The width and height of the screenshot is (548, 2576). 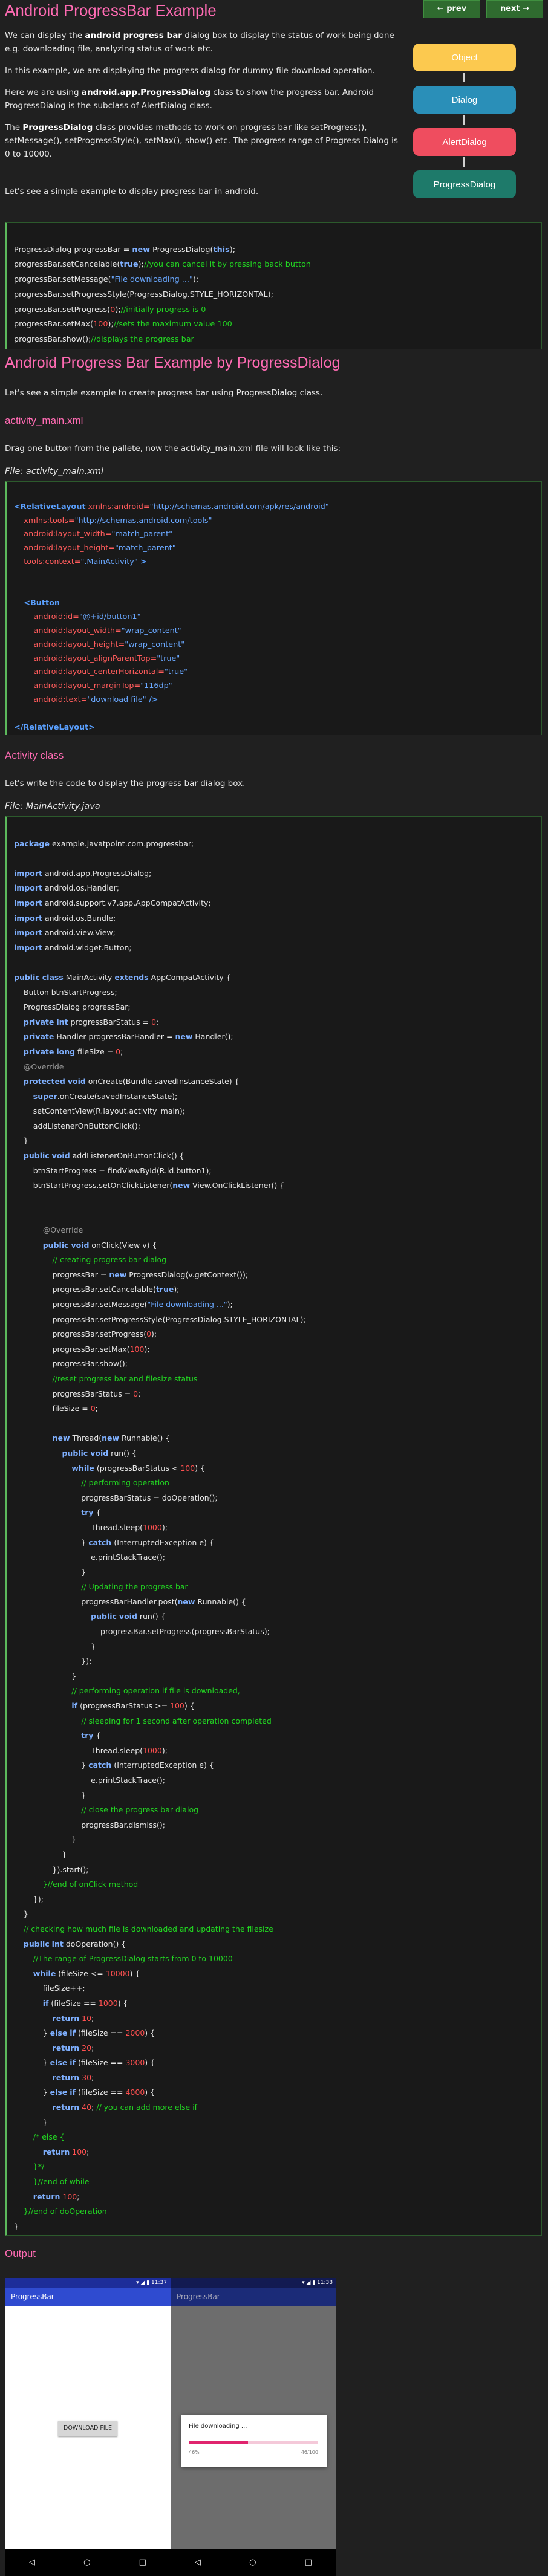 What do you see at coordinates (189, 977) in the screenshot?
I see `code-text: AppCompatActivity {` at bounding box center [189, 977].